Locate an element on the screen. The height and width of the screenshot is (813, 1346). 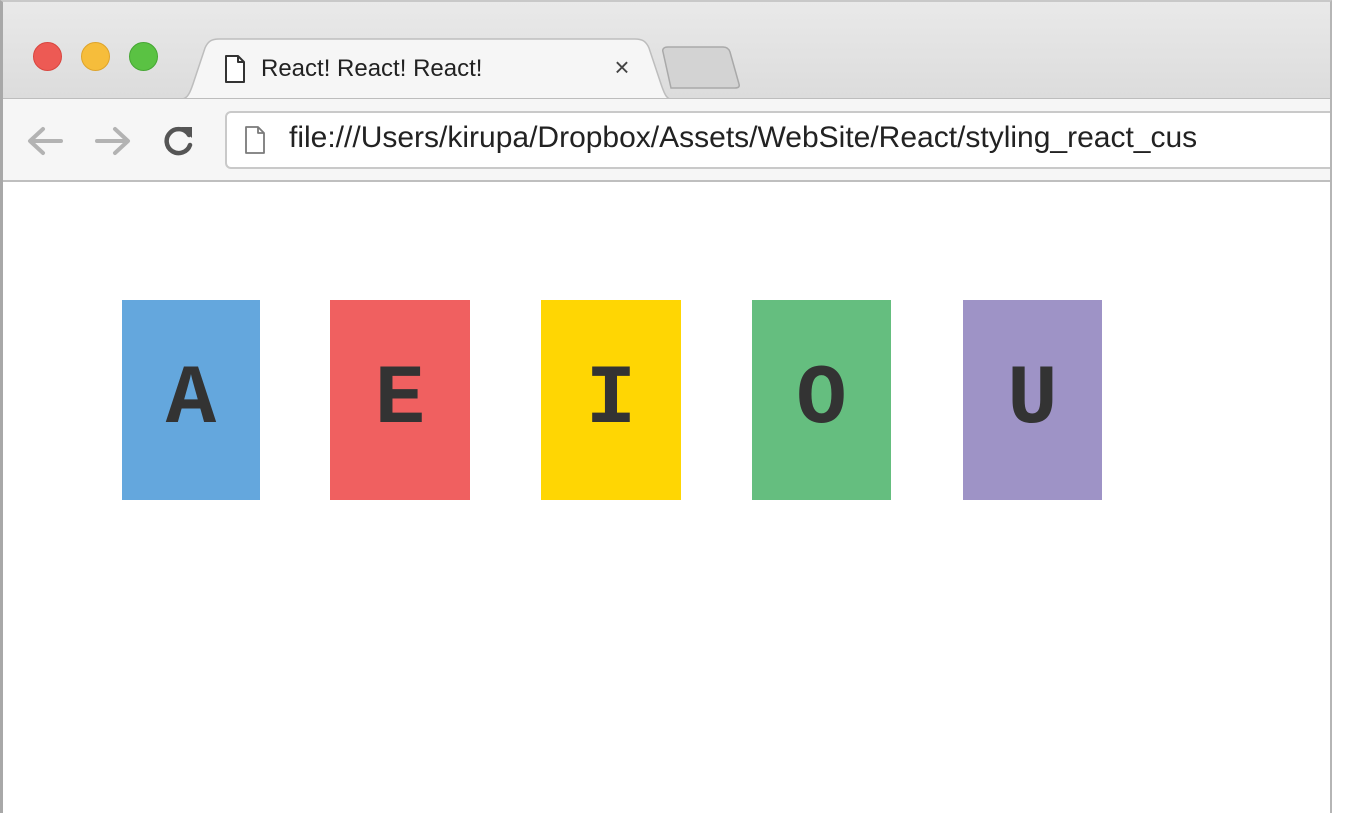
tab-strip: React! React! React! × is located at coordinates (666, 51).